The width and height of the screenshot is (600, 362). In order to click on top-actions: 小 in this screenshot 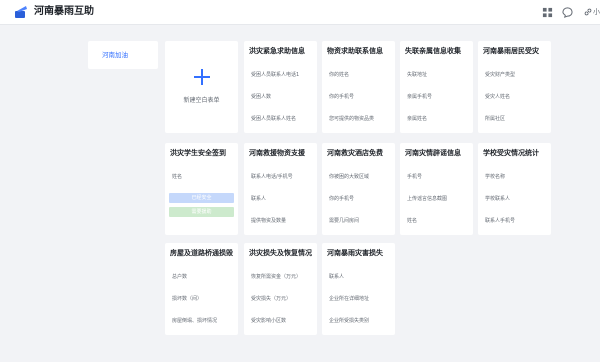, I will do `click(570, 12)`.